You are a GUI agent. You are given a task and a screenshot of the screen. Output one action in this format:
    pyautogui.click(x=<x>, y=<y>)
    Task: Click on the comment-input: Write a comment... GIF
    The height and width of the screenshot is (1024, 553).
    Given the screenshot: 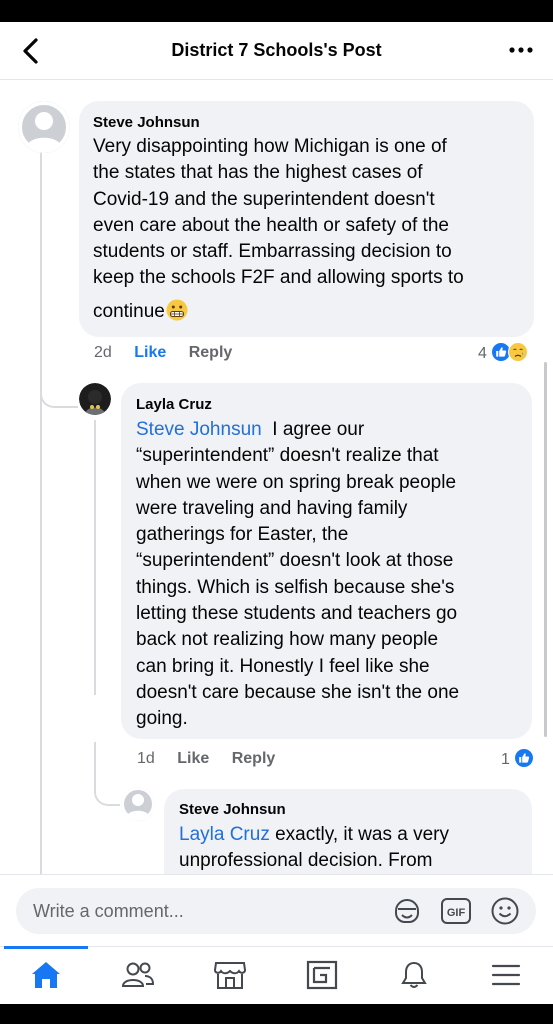 What is the action you would take?
    pyautogui.click(x=276, y=911)
    